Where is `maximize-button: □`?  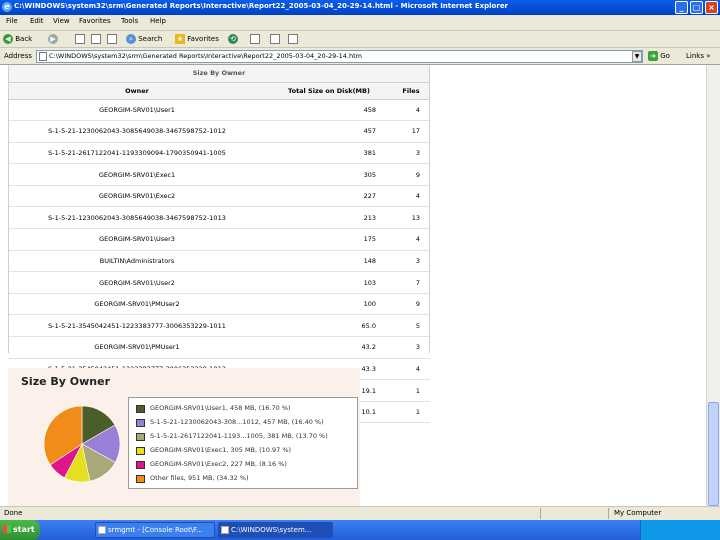
maximize-button: □ is located at coordinates (696, 7).